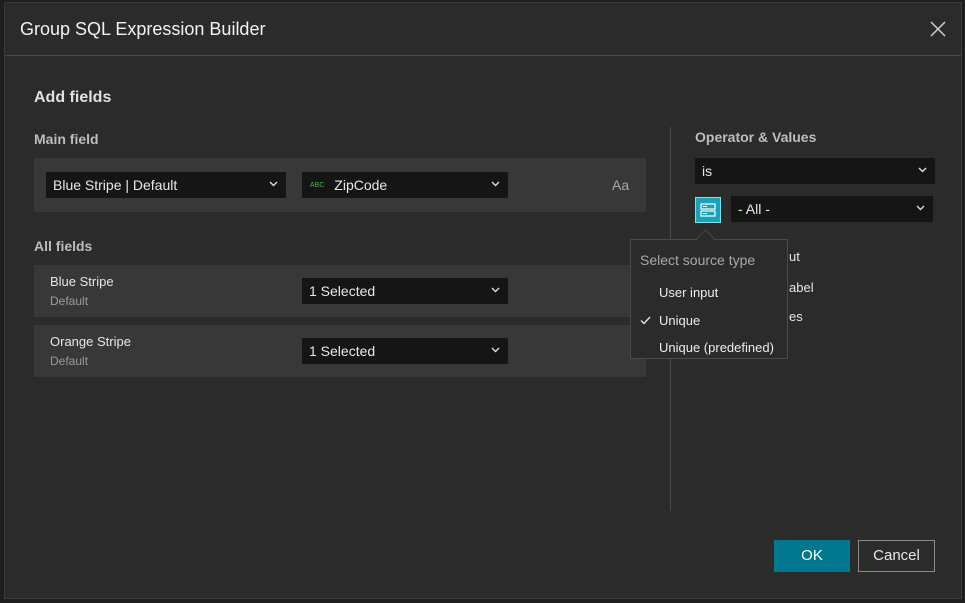 Image resolution: width=965 pixels, height=603 pixels. What do you see at coordinates (709, 321) in the screenshot?
I see `source-option-unique: Unique` at bounding box center [709, 321].